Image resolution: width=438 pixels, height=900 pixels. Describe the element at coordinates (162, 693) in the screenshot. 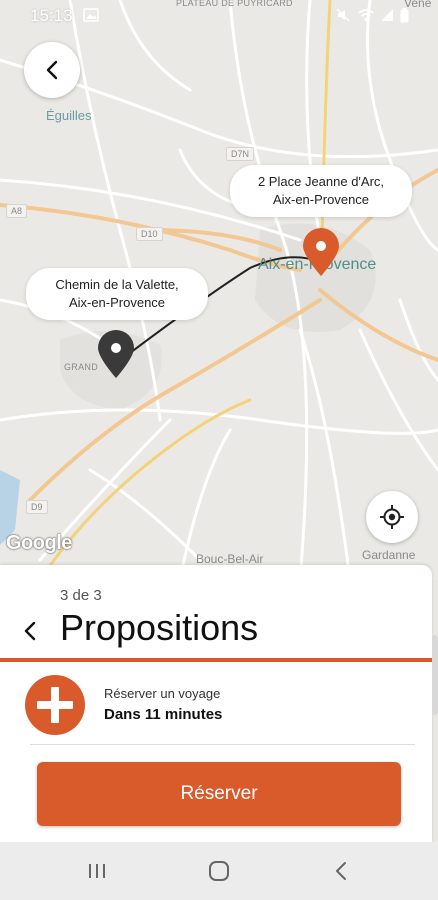

I see `proposal-label: Réserver un voyage` at that location.